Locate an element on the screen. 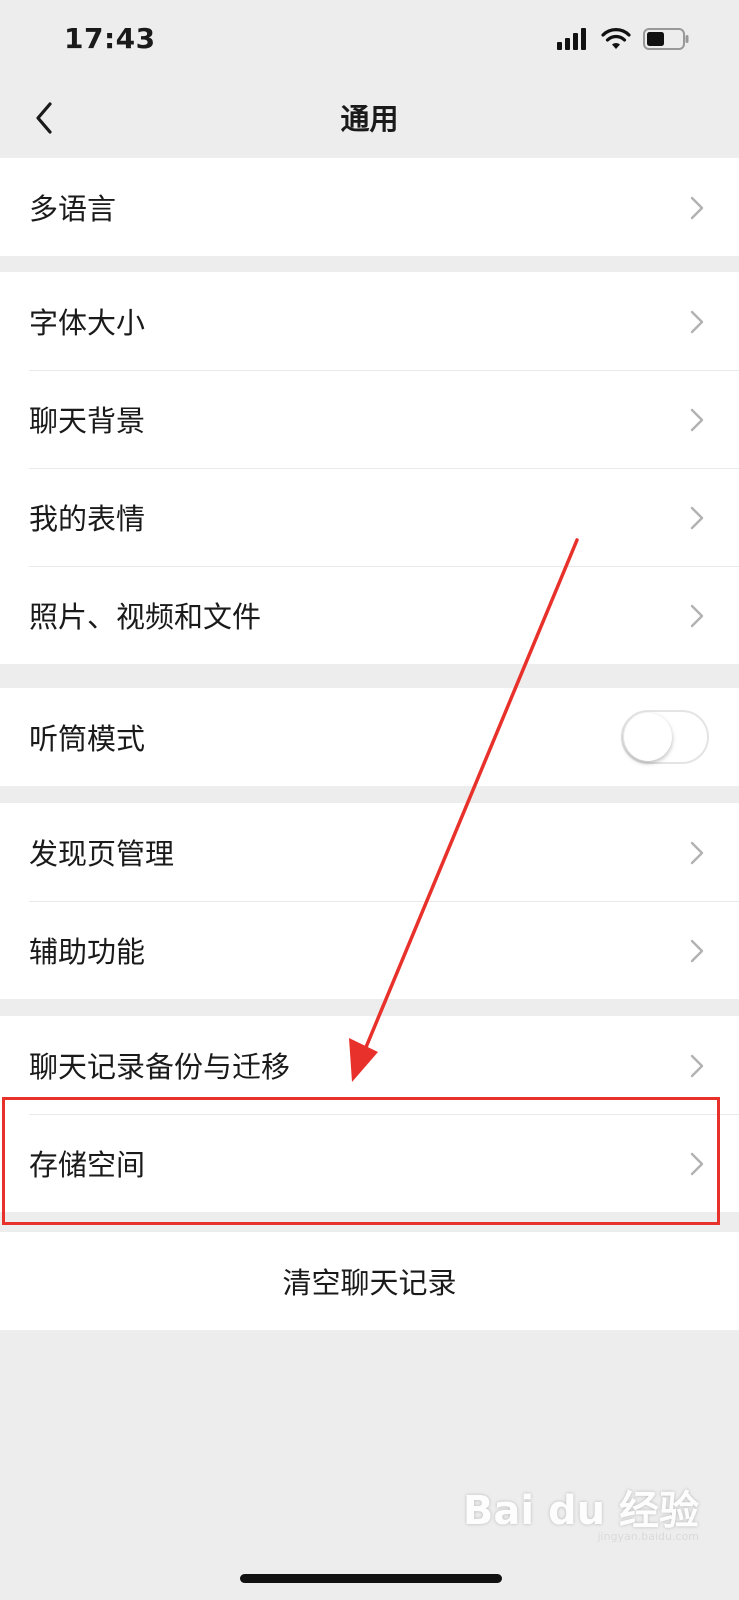 This screenshot has height=1600, width=739. earpiece-mode-toggle is located at coordinates (665, 737).